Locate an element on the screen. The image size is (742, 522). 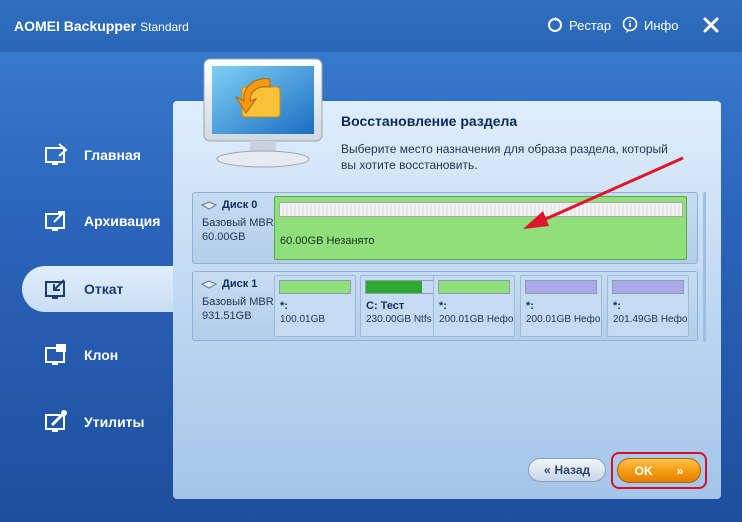
partition-label: 60.00GB Незанято is located at coordinates (327, 241).